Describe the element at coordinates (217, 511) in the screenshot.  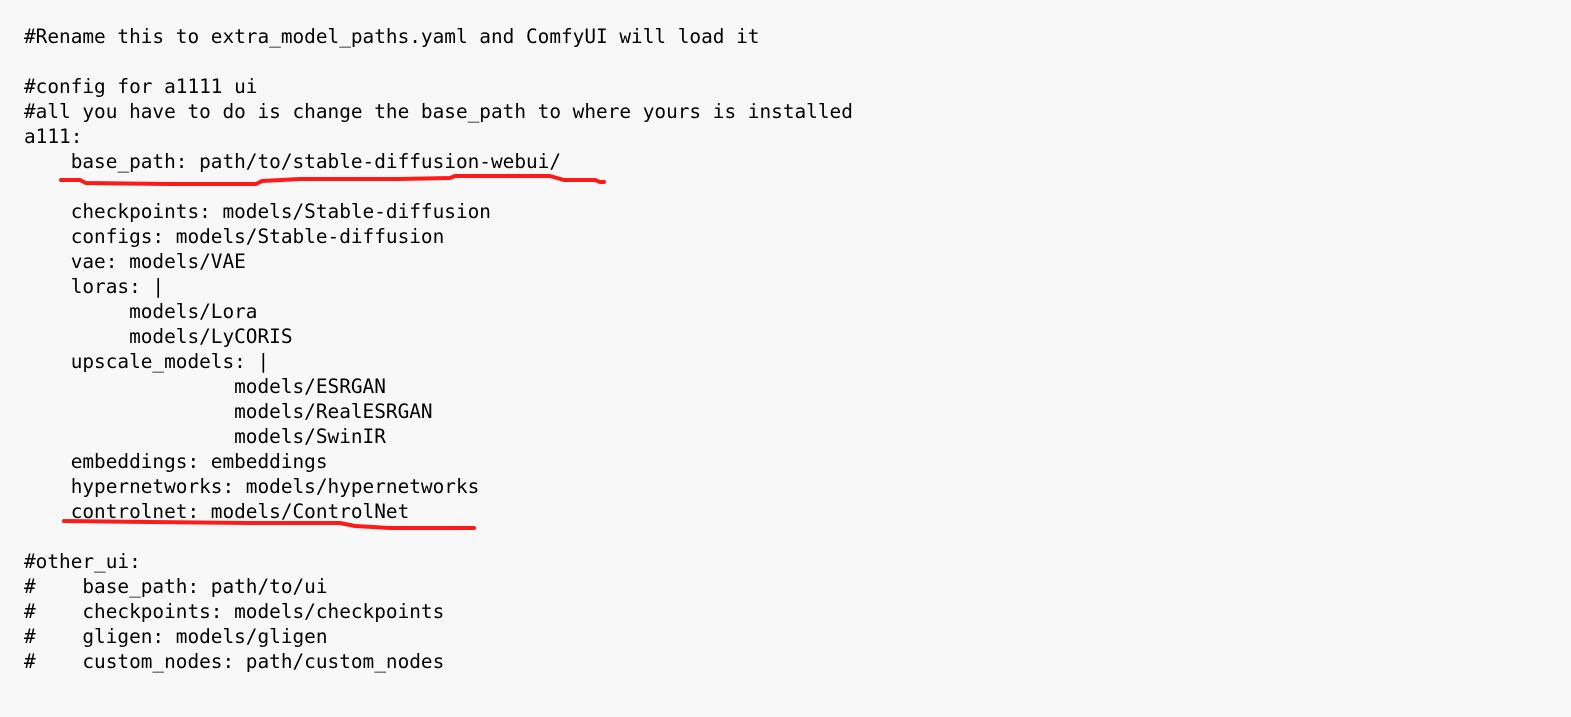
I see `controlnet-line: controlnet: models/ControlNet` at that location.